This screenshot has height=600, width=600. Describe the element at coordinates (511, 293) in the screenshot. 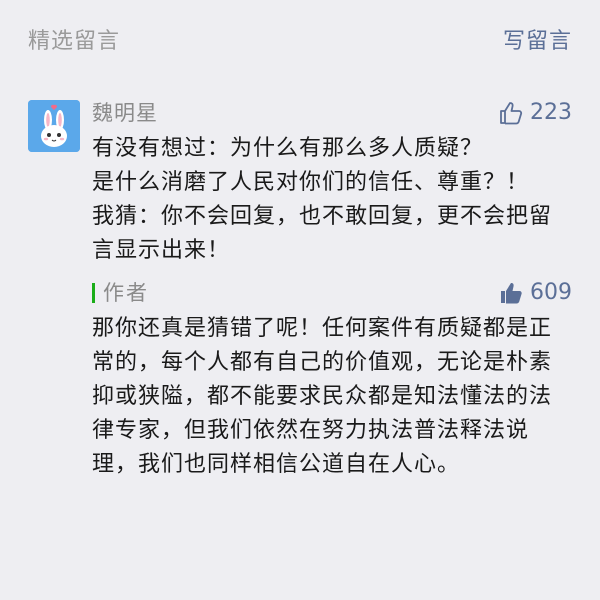

I see `thumbs-up-filled-icon` at that location.